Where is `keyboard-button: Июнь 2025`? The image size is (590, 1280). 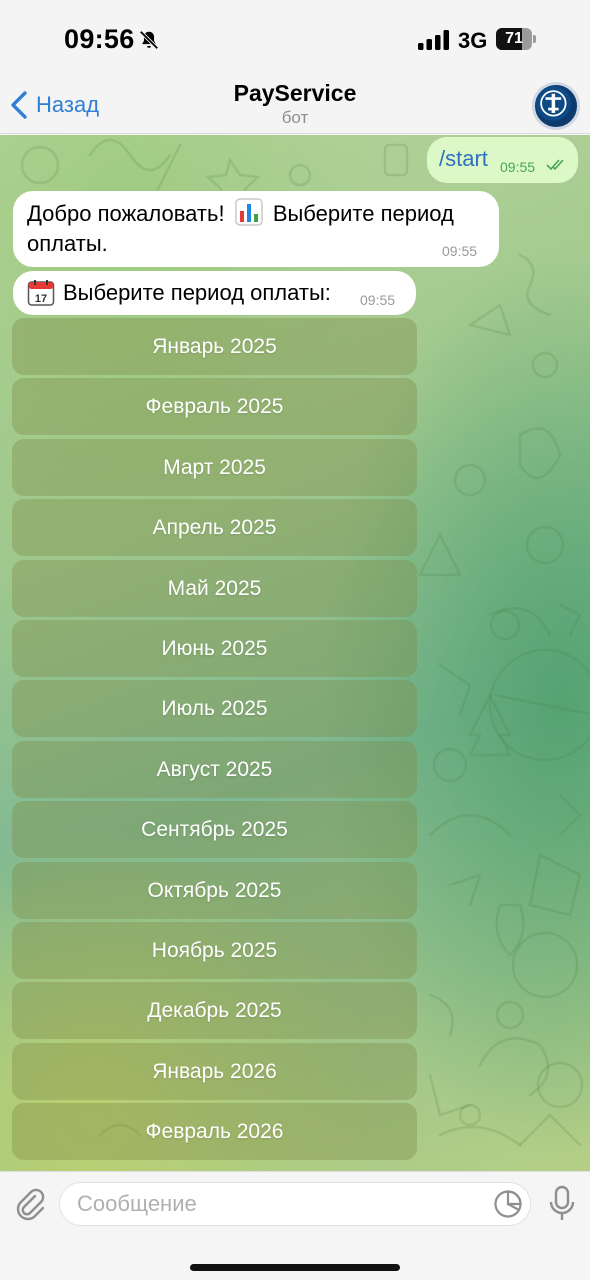
keyboard-button: Июнь 2025 is located at coordinates (214, 648).